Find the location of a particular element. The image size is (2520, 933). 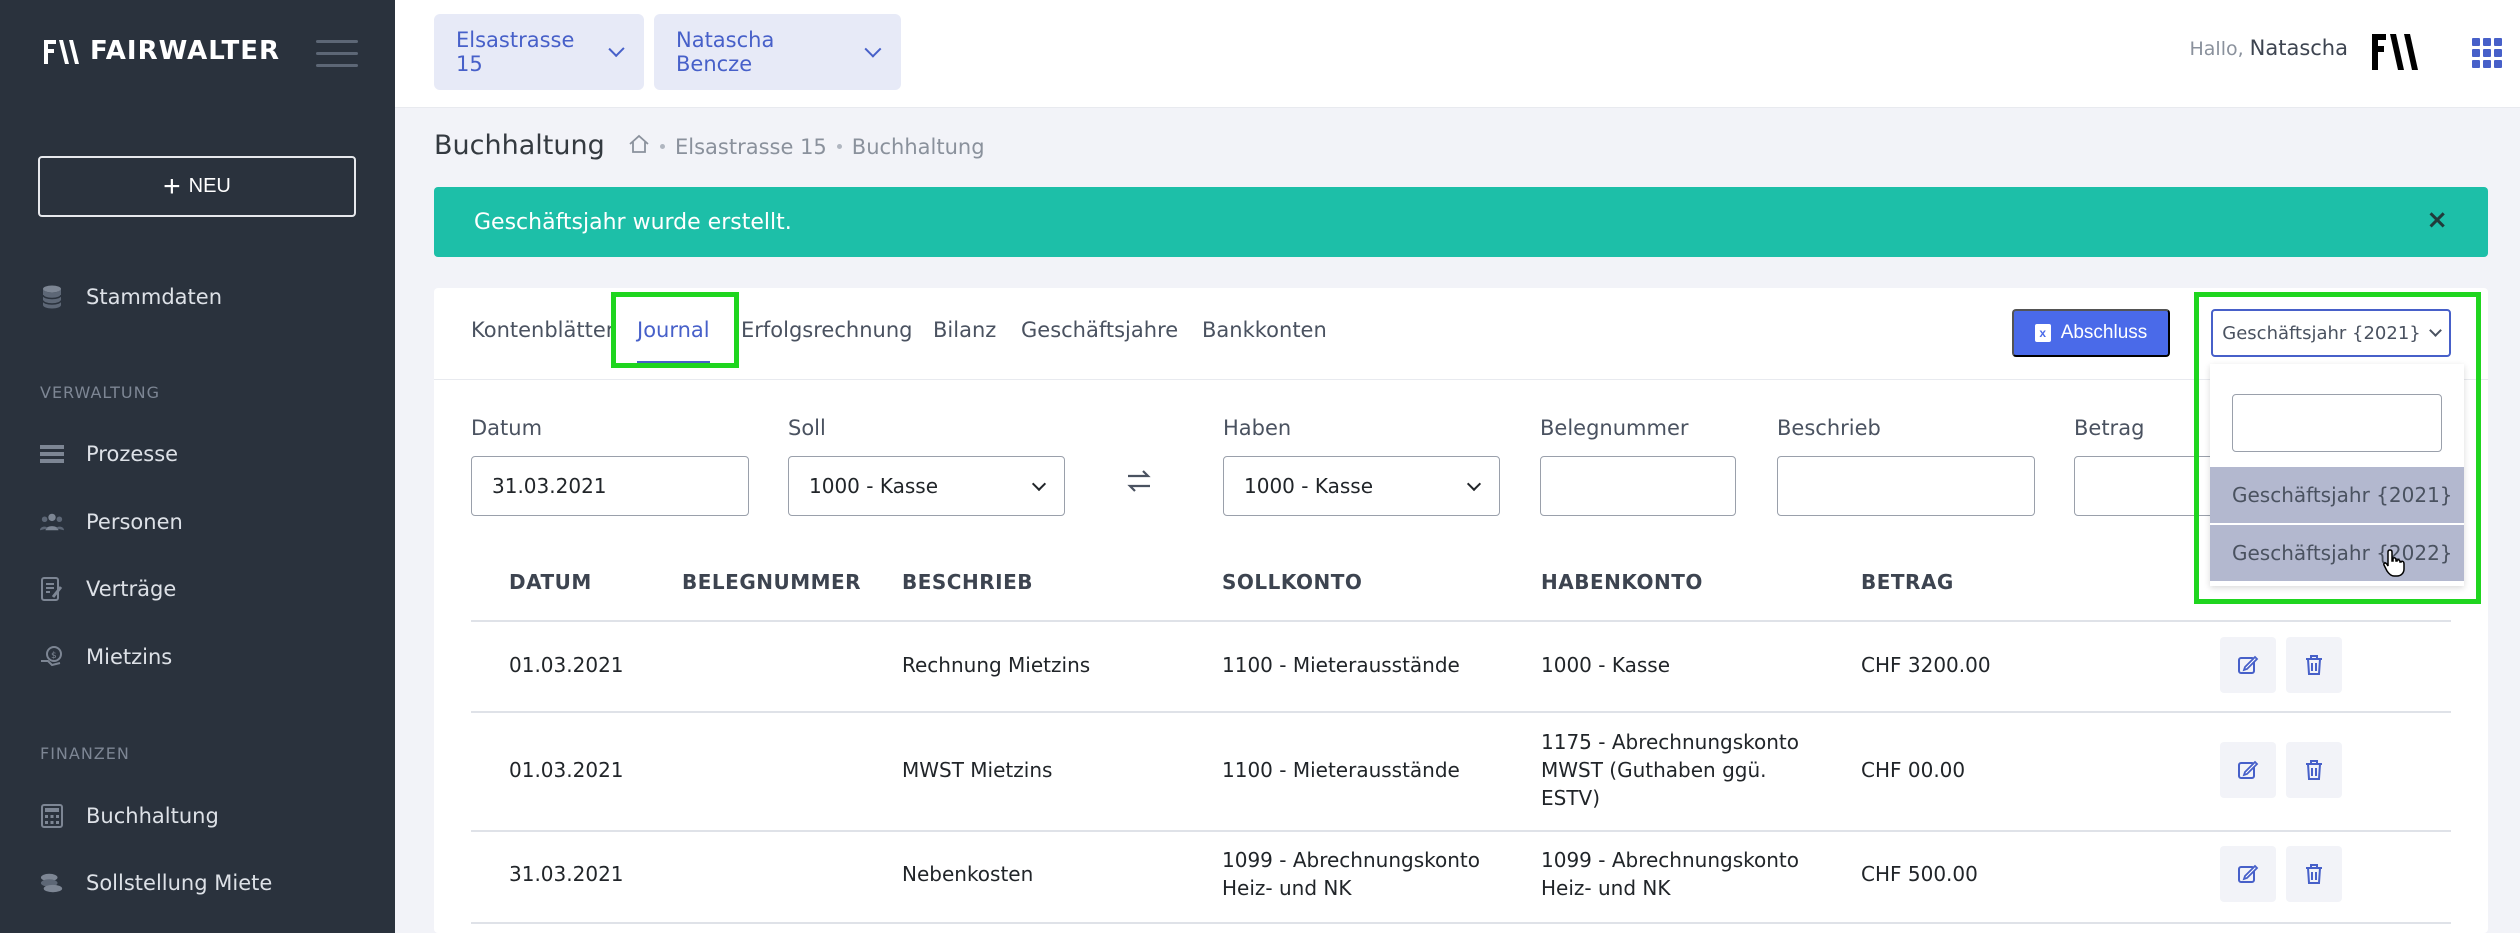

abschluss-label: Abschluss is located at coordinates (2104, 332).